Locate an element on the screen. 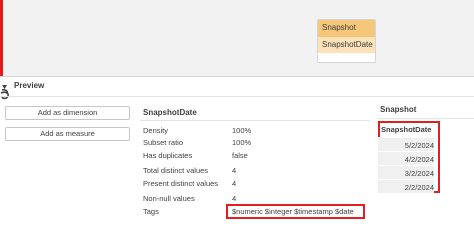  panel-divider is located at coordinates (237, 76).